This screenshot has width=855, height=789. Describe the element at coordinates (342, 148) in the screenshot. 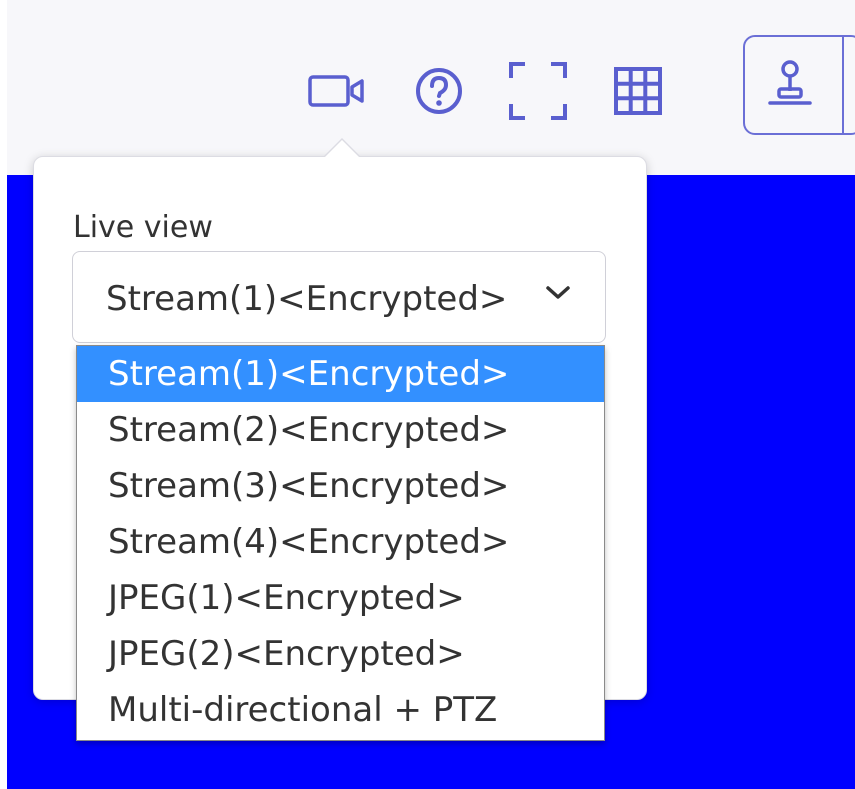

I see `popover-arrow-fill` at that location.